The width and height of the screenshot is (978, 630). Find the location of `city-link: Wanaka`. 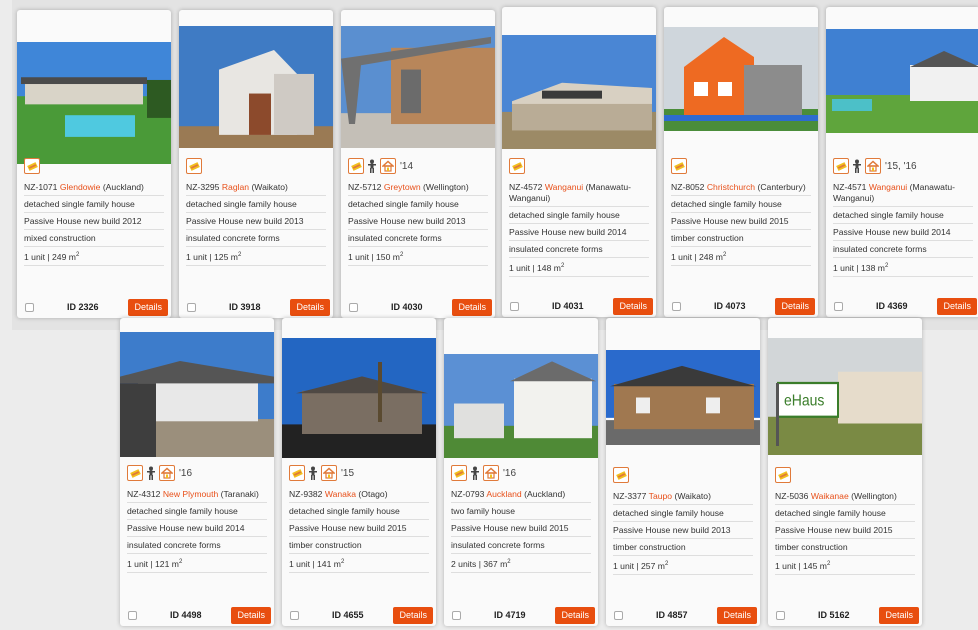

city-link: Wanaka is located at coordinates (340, 494).